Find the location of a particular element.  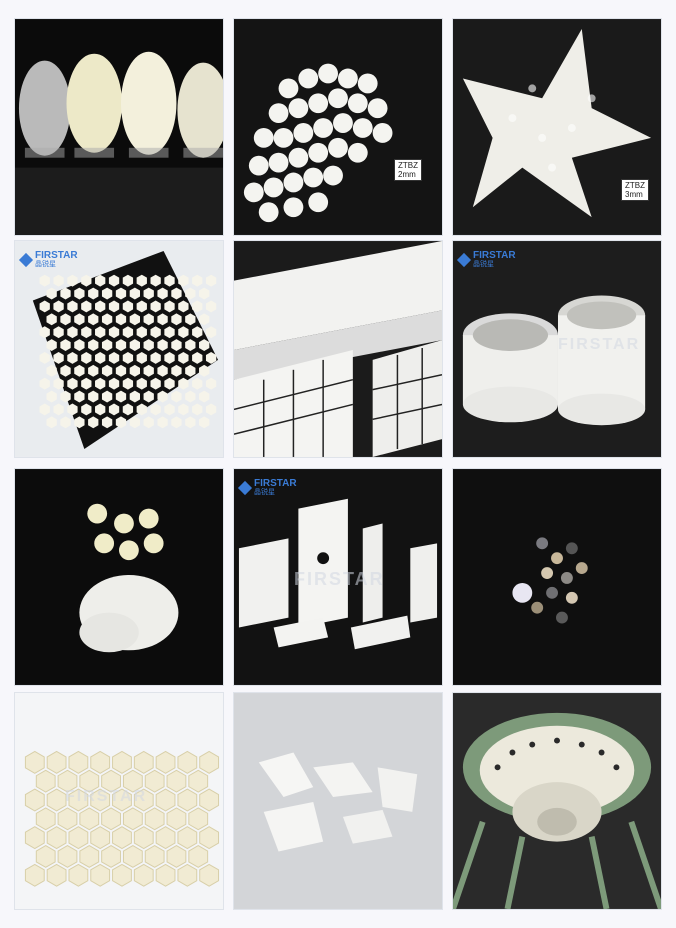

tag-size-text: 2mm is located at coordinates (407, 174).